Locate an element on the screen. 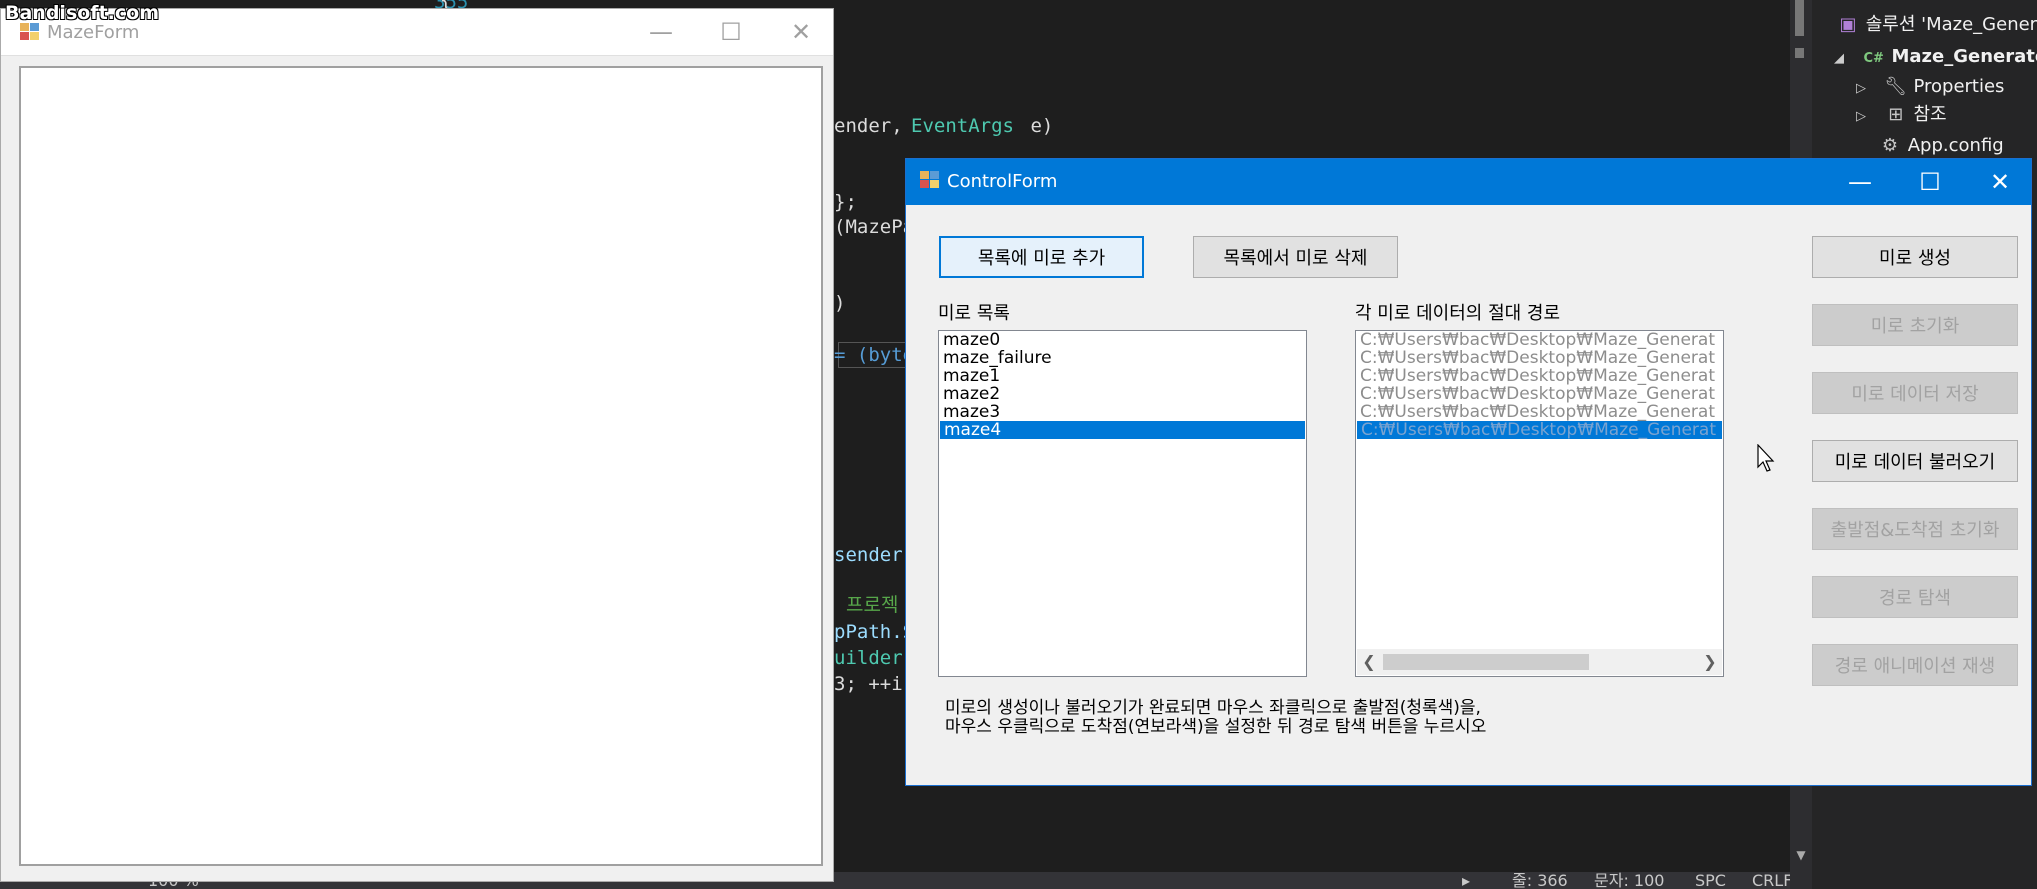 The image size is (2037, 889). horizontal-scrollbar: ❮ ❯ is located at coordinates (1539, 662).